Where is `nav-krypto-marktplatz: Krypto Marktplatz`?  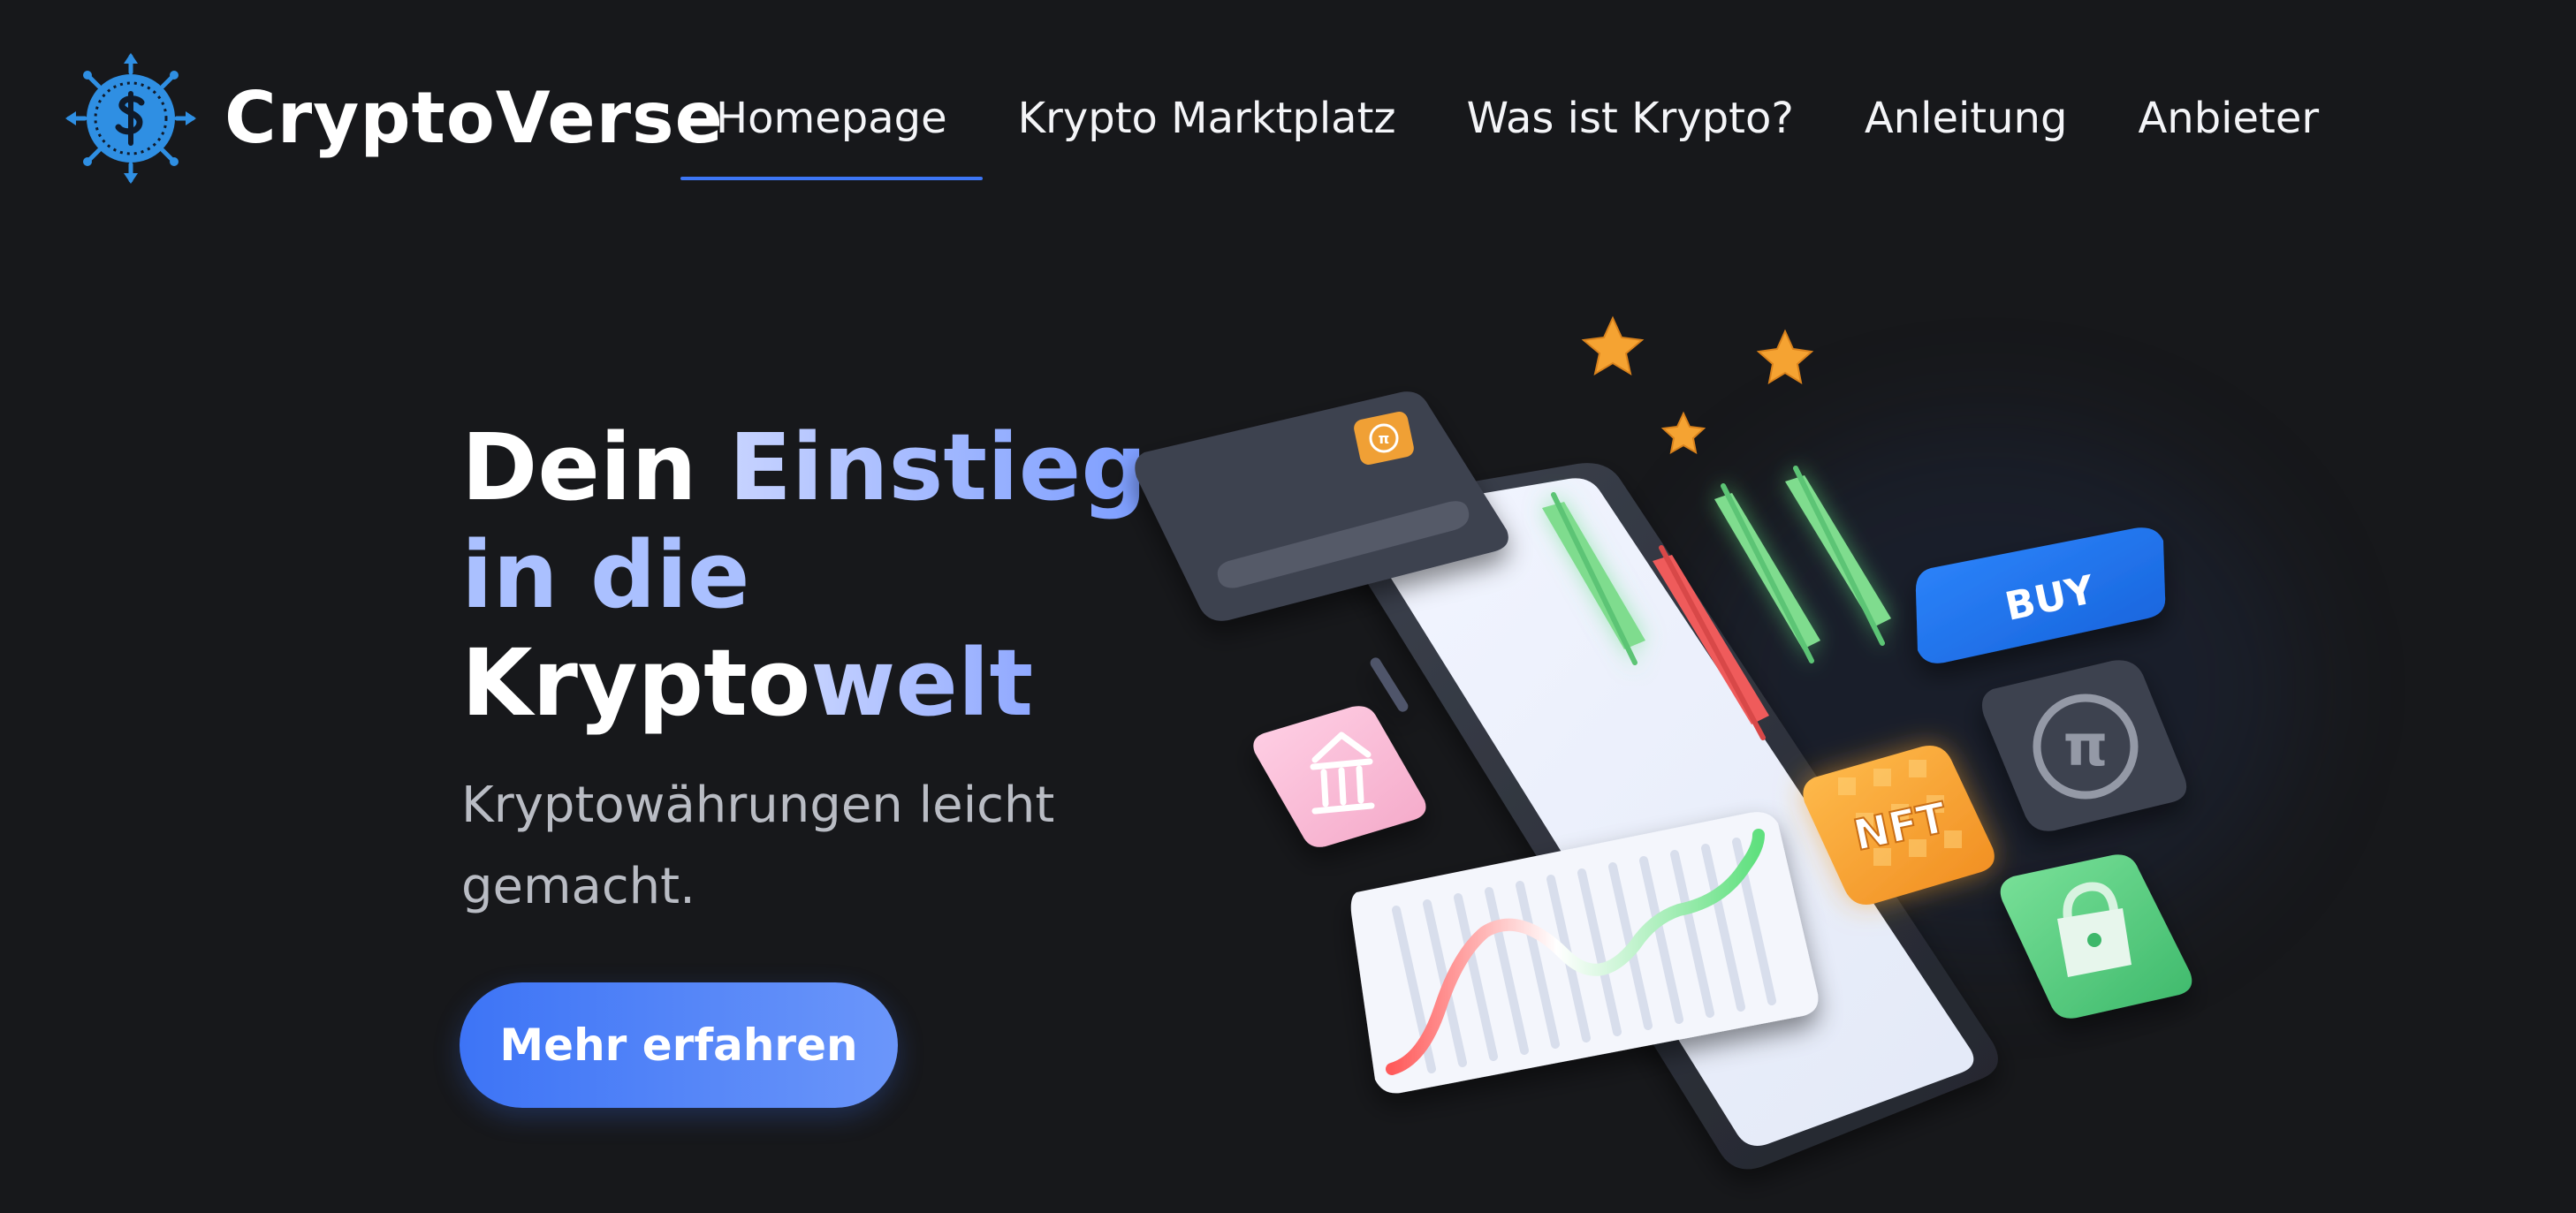
nav-krypto-marktplatz: Krypto Marktplatz is located at coordinates (1207, 119).